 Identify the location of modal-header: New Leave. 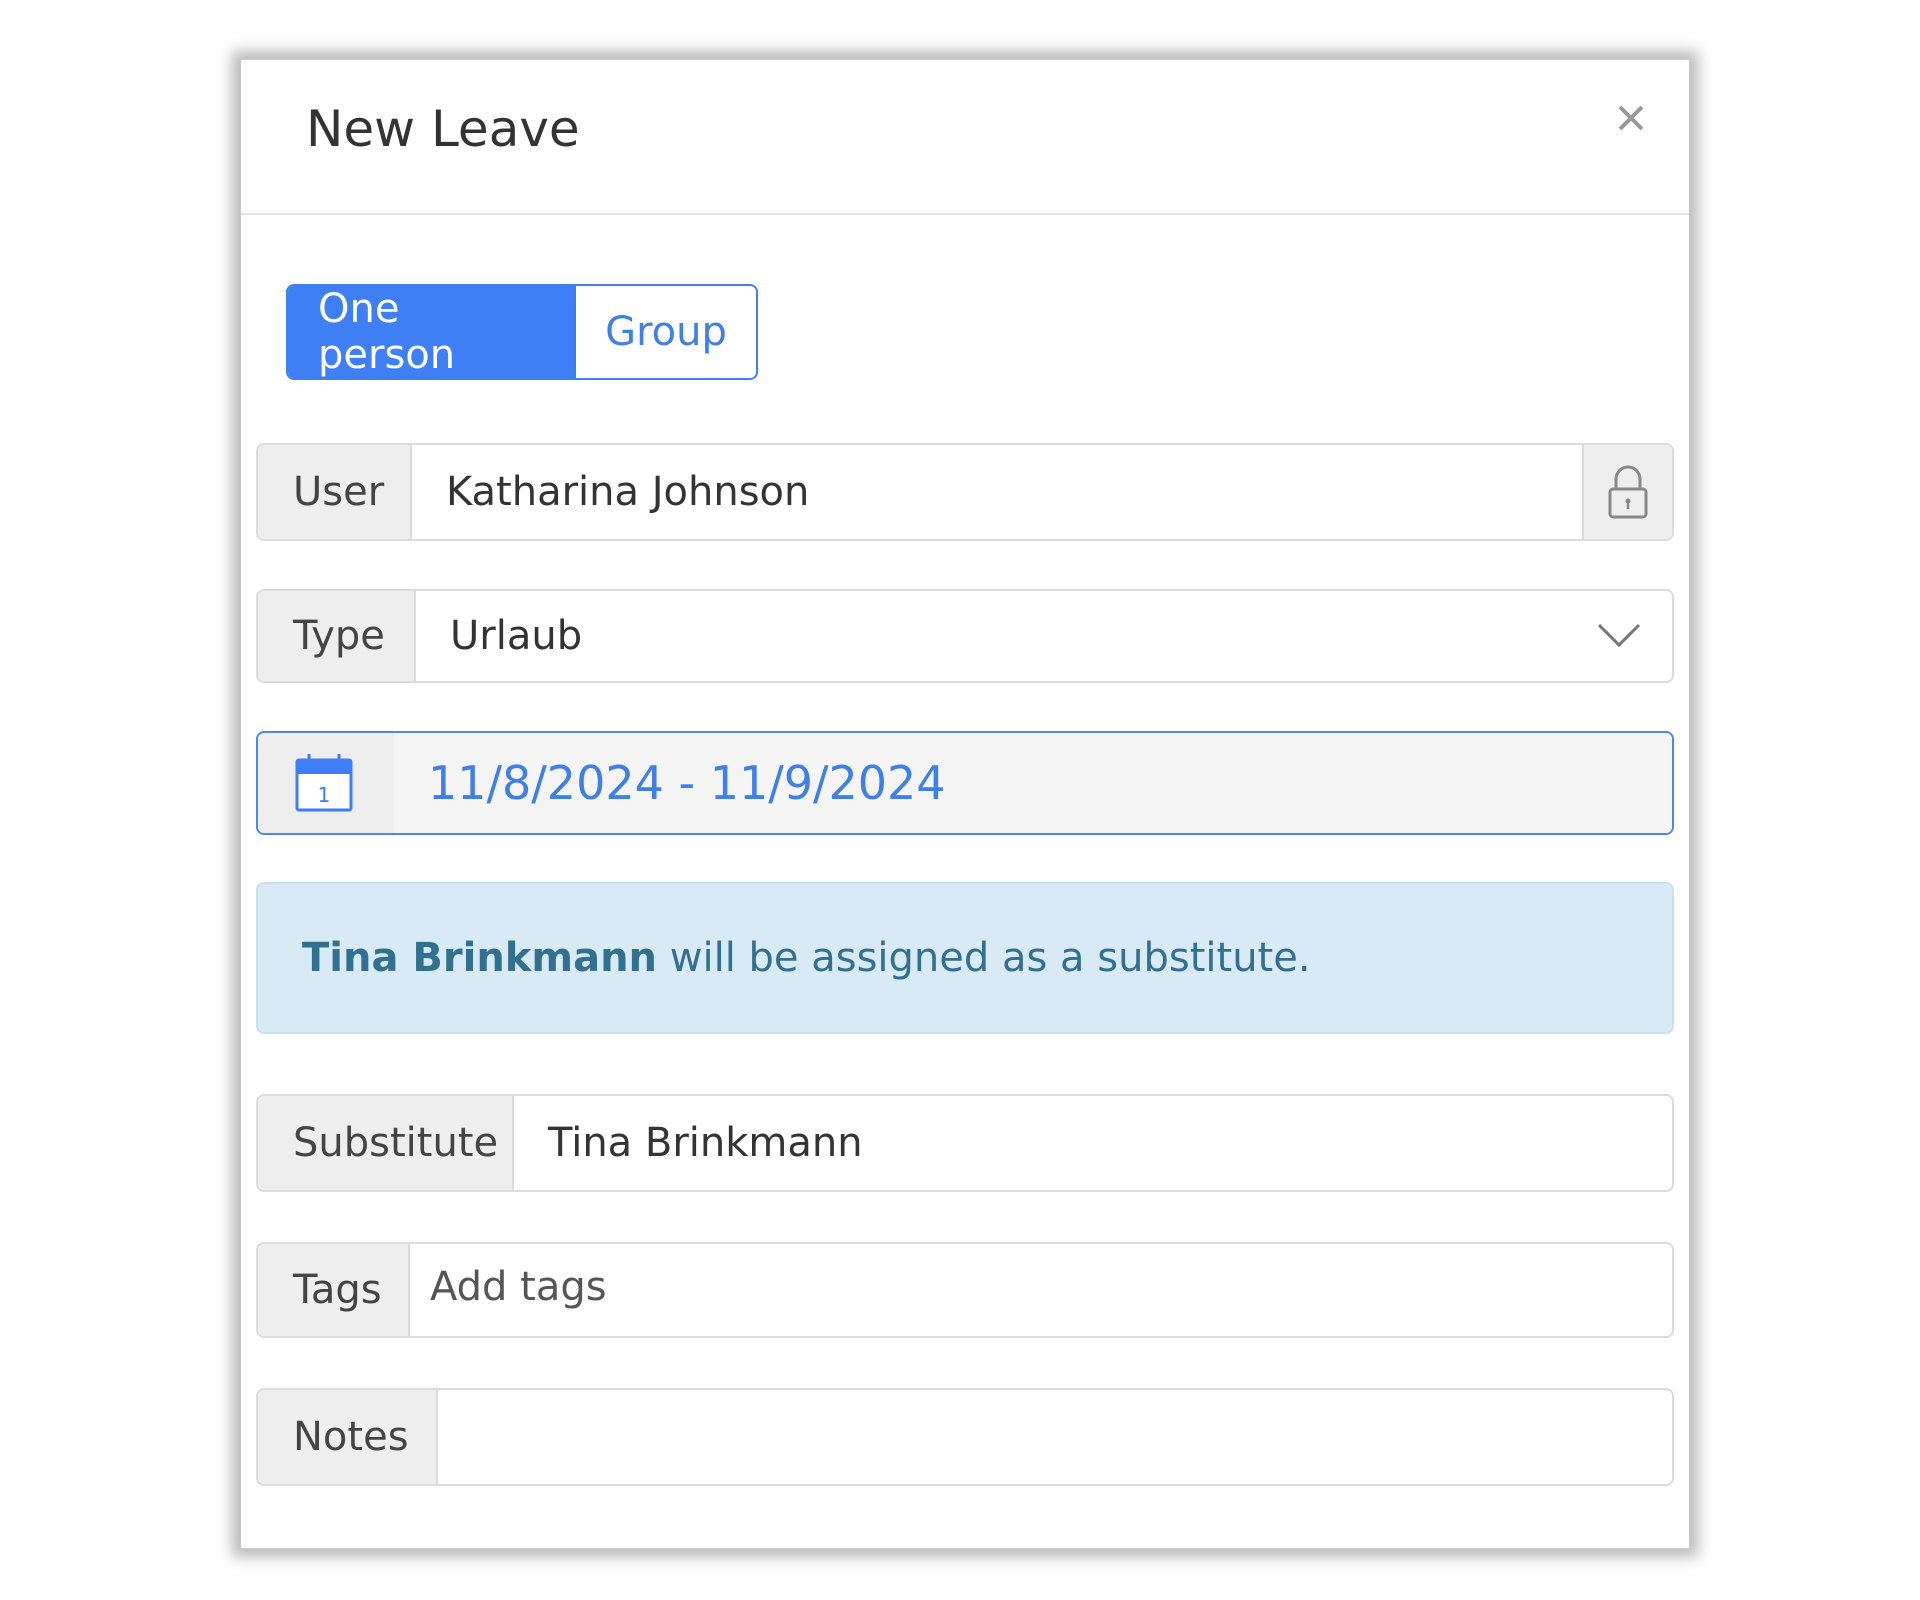
(965, 137).